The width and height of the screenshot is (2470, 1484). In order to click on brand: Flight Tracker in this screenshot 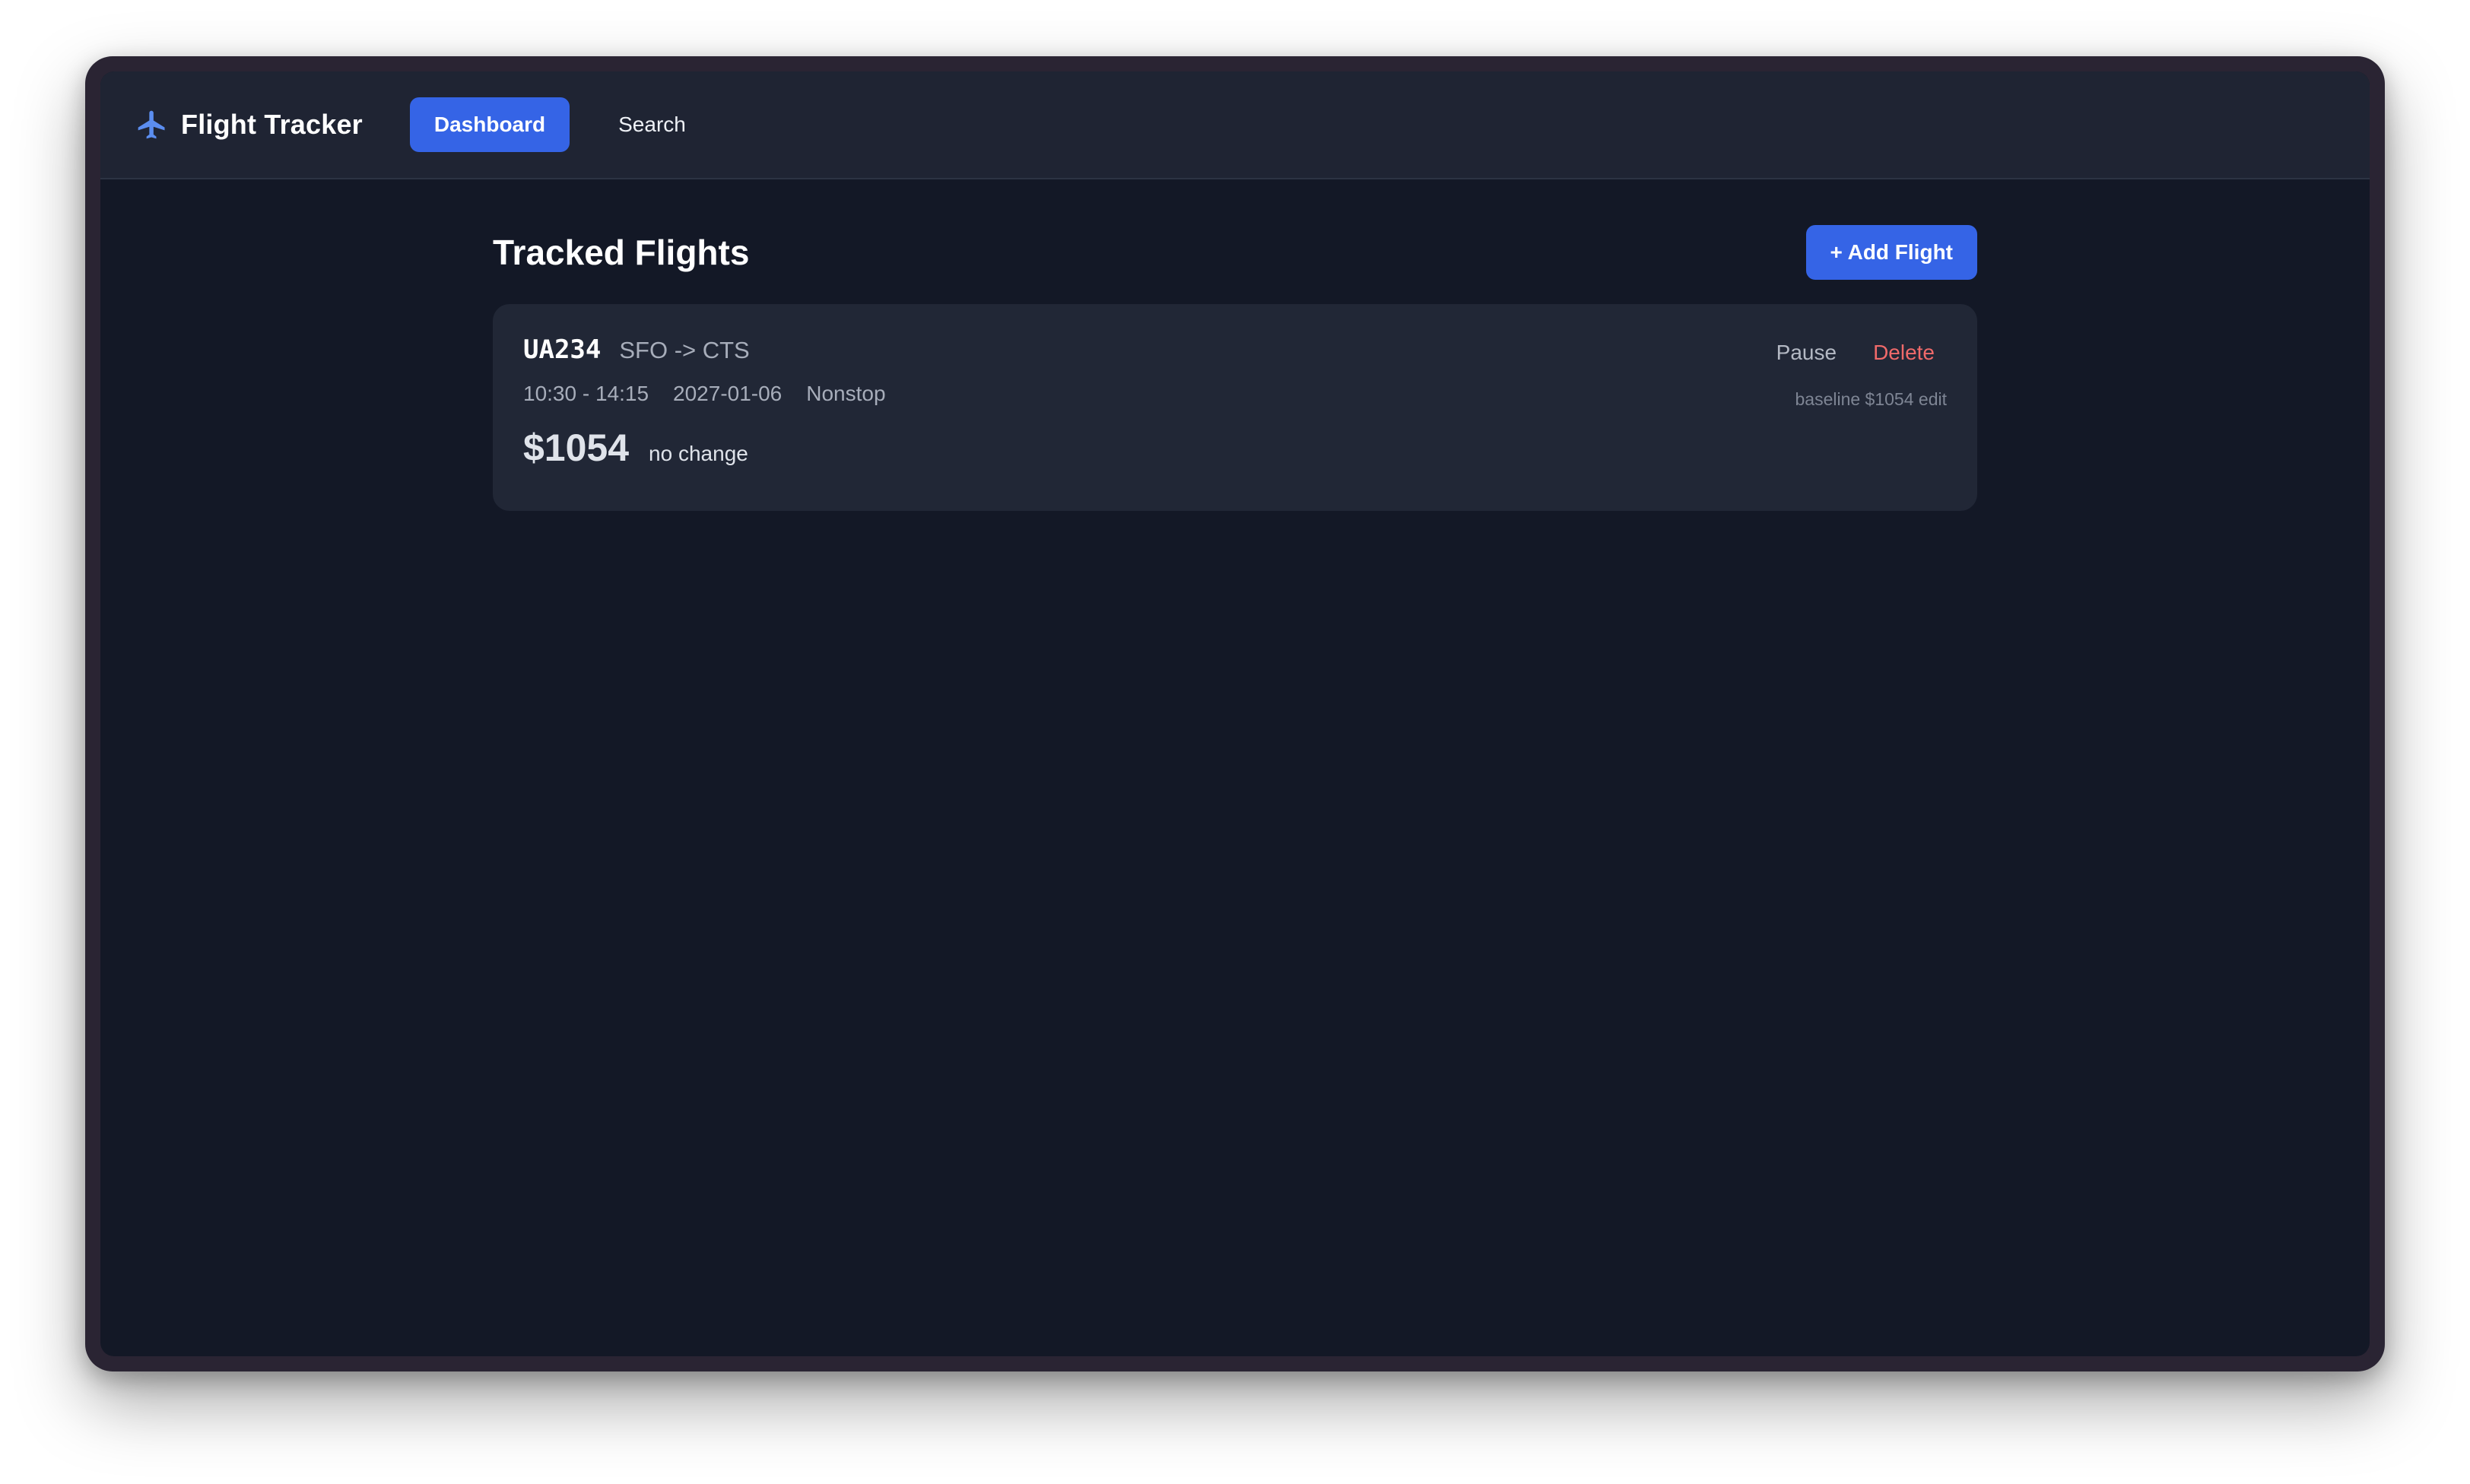, I will do `click(249, 124)`.